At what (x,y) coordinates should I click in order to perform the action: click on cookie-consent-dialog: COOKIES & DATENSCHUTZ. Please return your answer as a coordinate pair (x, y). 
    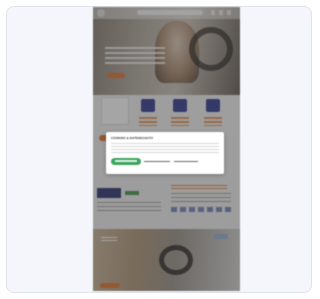
    Looking at the image, I should click on (165, 153).